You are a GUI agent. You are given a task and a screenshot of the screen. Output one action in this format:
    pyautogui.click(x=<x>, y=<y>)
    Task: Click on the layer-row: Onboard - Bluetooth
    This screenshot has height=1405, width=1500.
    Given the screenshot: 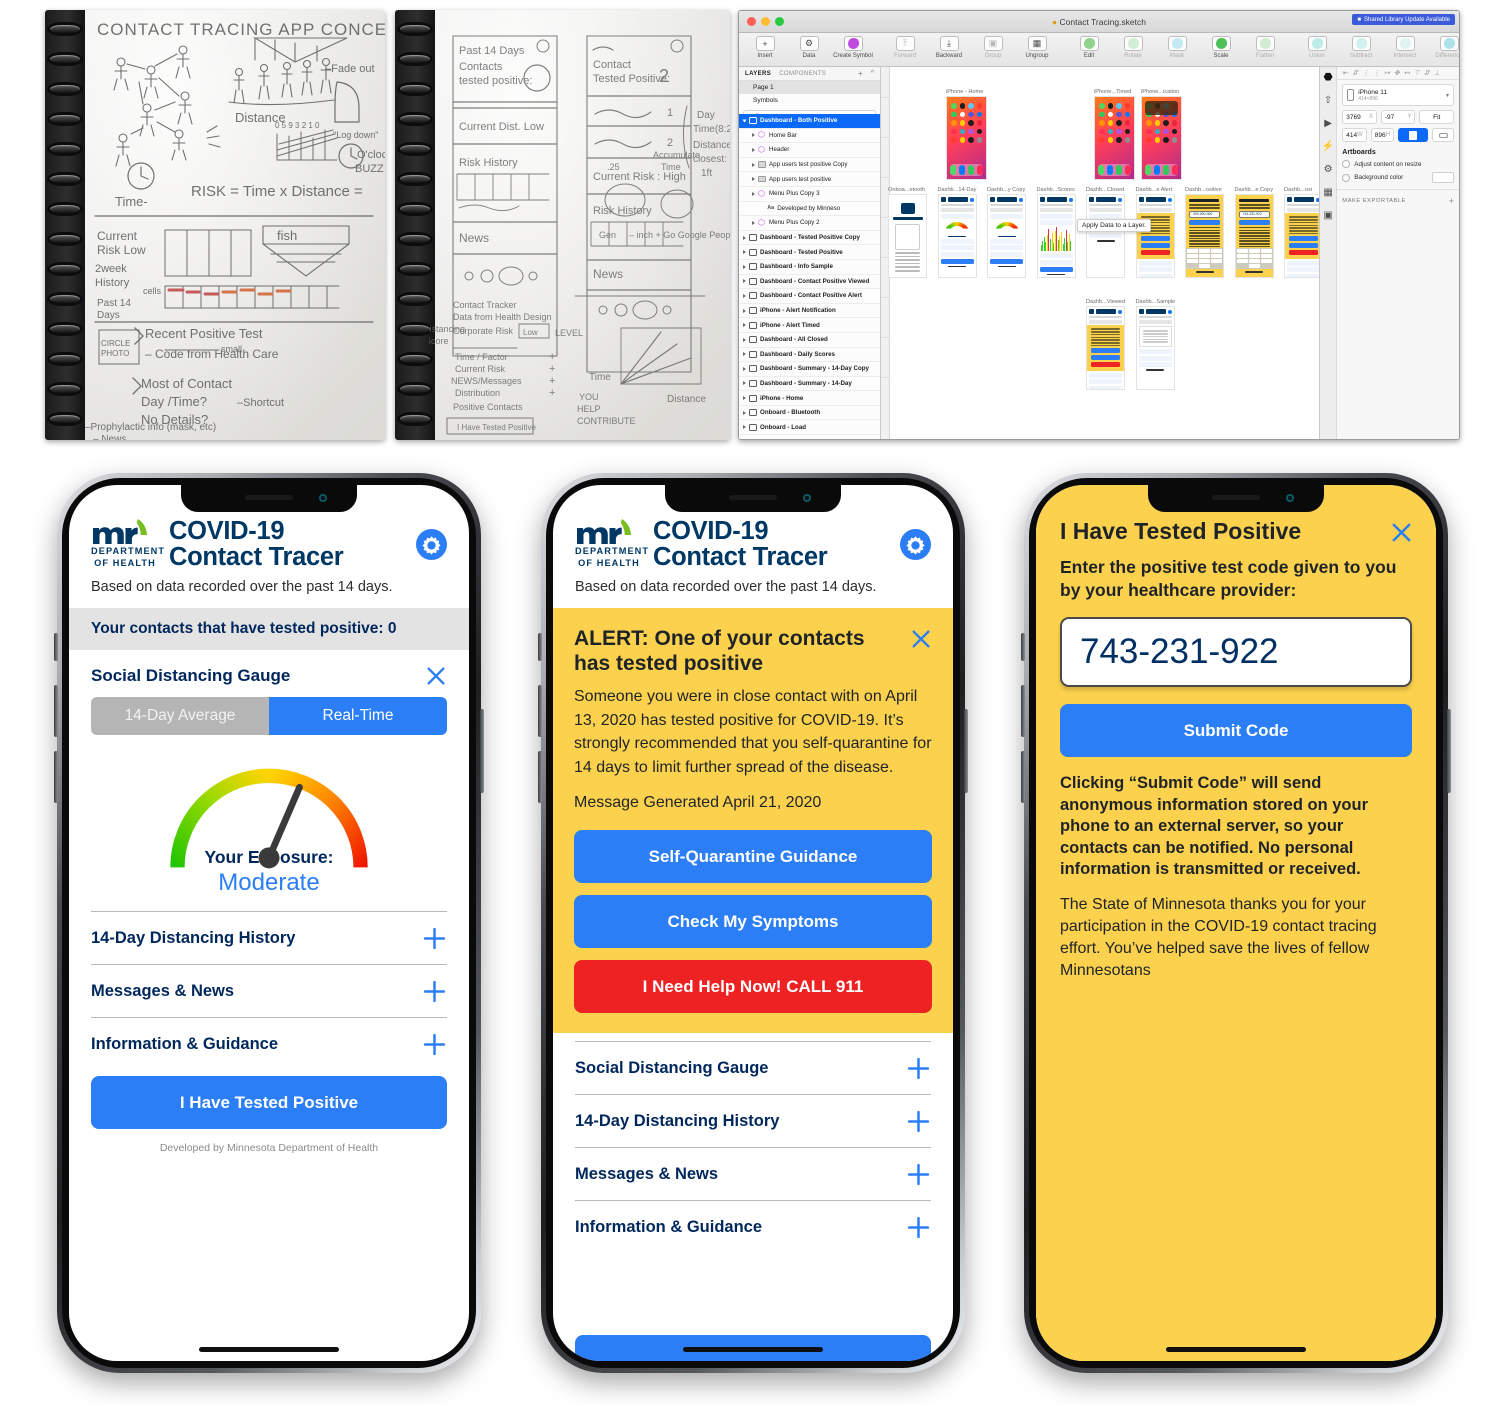 What is the action you would take?
    pyautogui.click(x=809, y=413)
    